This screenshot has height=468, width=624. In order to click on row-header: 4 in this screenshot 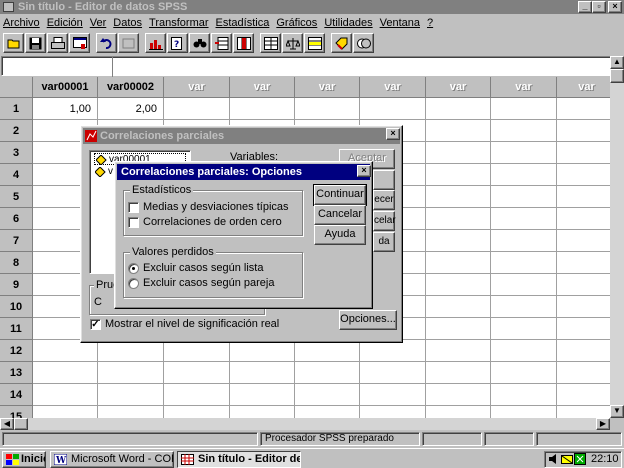, I will do `click(16, 175)`.